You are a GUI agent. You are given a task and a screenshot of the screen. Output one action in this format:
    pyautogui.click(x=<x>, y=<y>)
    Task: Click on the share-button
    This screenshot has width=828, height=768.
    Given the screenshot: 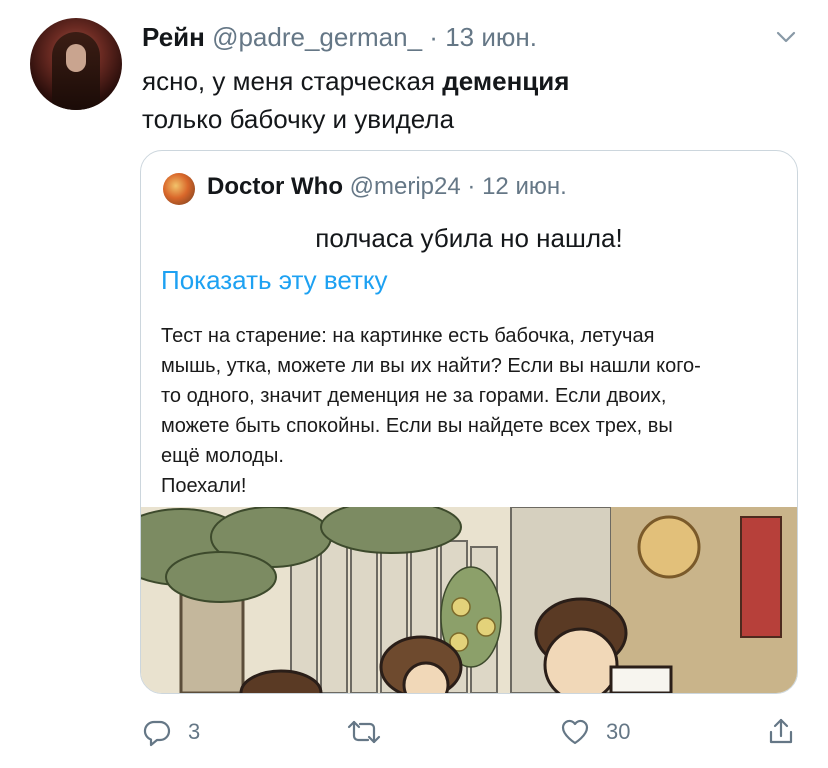 What is the action you would take?
    pyautogui.click(x=781, y=732)
    